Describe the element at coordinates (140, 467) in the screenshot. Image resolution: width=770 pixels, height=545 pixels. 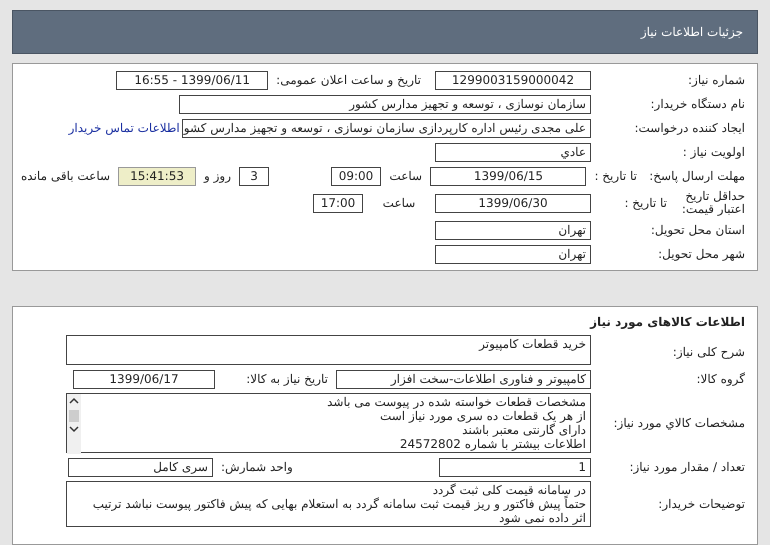
I see `unit-field: سری کامل` at that location.